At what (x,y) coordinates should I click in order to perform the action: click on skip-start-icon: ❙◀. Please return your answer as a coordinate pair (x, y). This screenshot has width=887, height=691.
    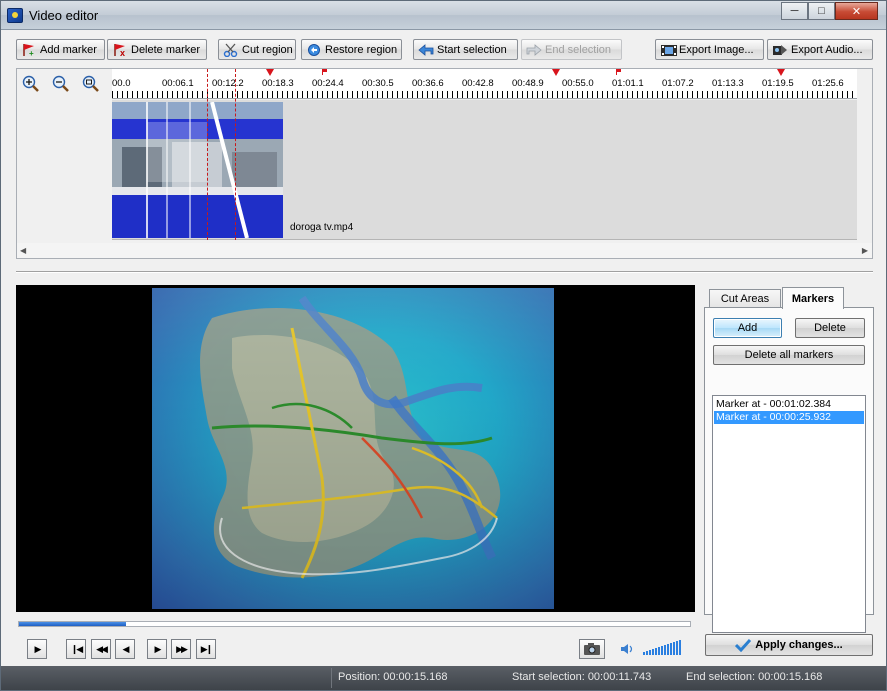
    Looking at the image, I should click on (77, 648).